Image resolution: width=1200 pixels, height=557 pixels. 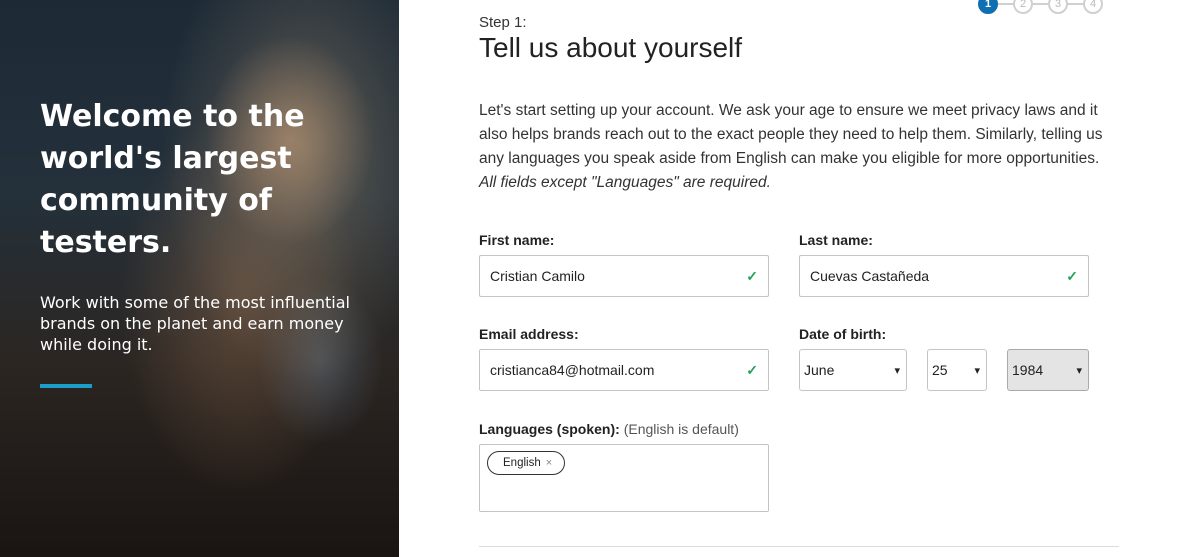 I want to click on step-label: Step 1:, so click(x=503, y=22).